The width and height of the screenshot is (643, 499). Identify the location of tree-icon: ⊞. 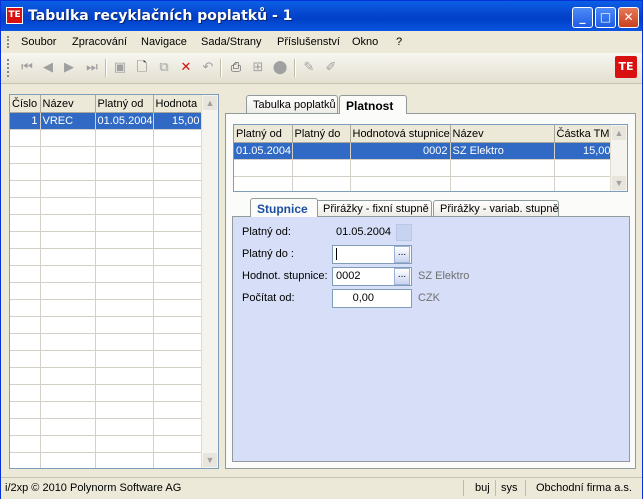
(258, 68).